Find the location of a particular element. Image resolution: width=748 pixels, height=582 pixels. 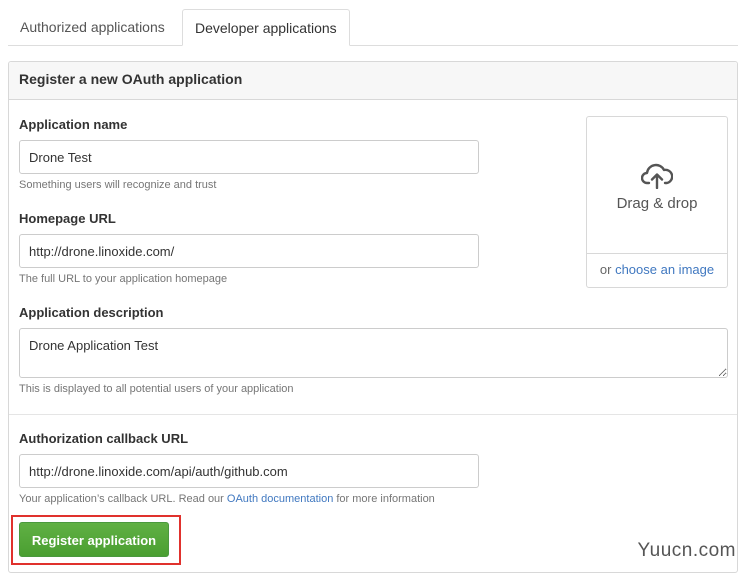

register-application-button: Register application is located at coordinates (94, 539).